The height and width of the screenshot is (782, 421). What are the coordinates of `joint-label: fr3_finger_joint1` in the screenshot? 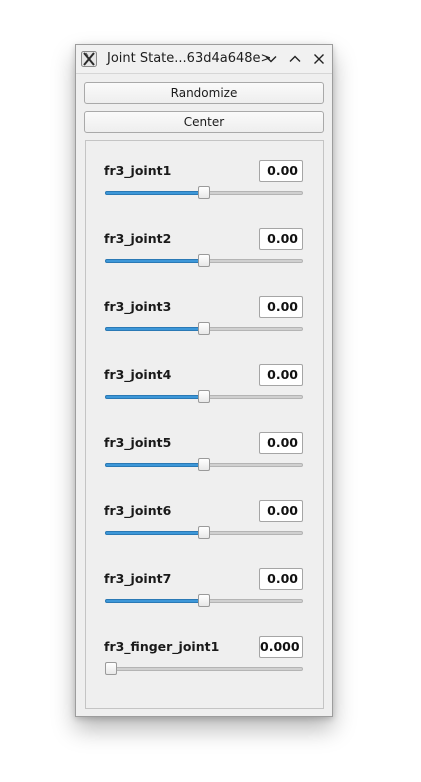 It's located at (162, 646).